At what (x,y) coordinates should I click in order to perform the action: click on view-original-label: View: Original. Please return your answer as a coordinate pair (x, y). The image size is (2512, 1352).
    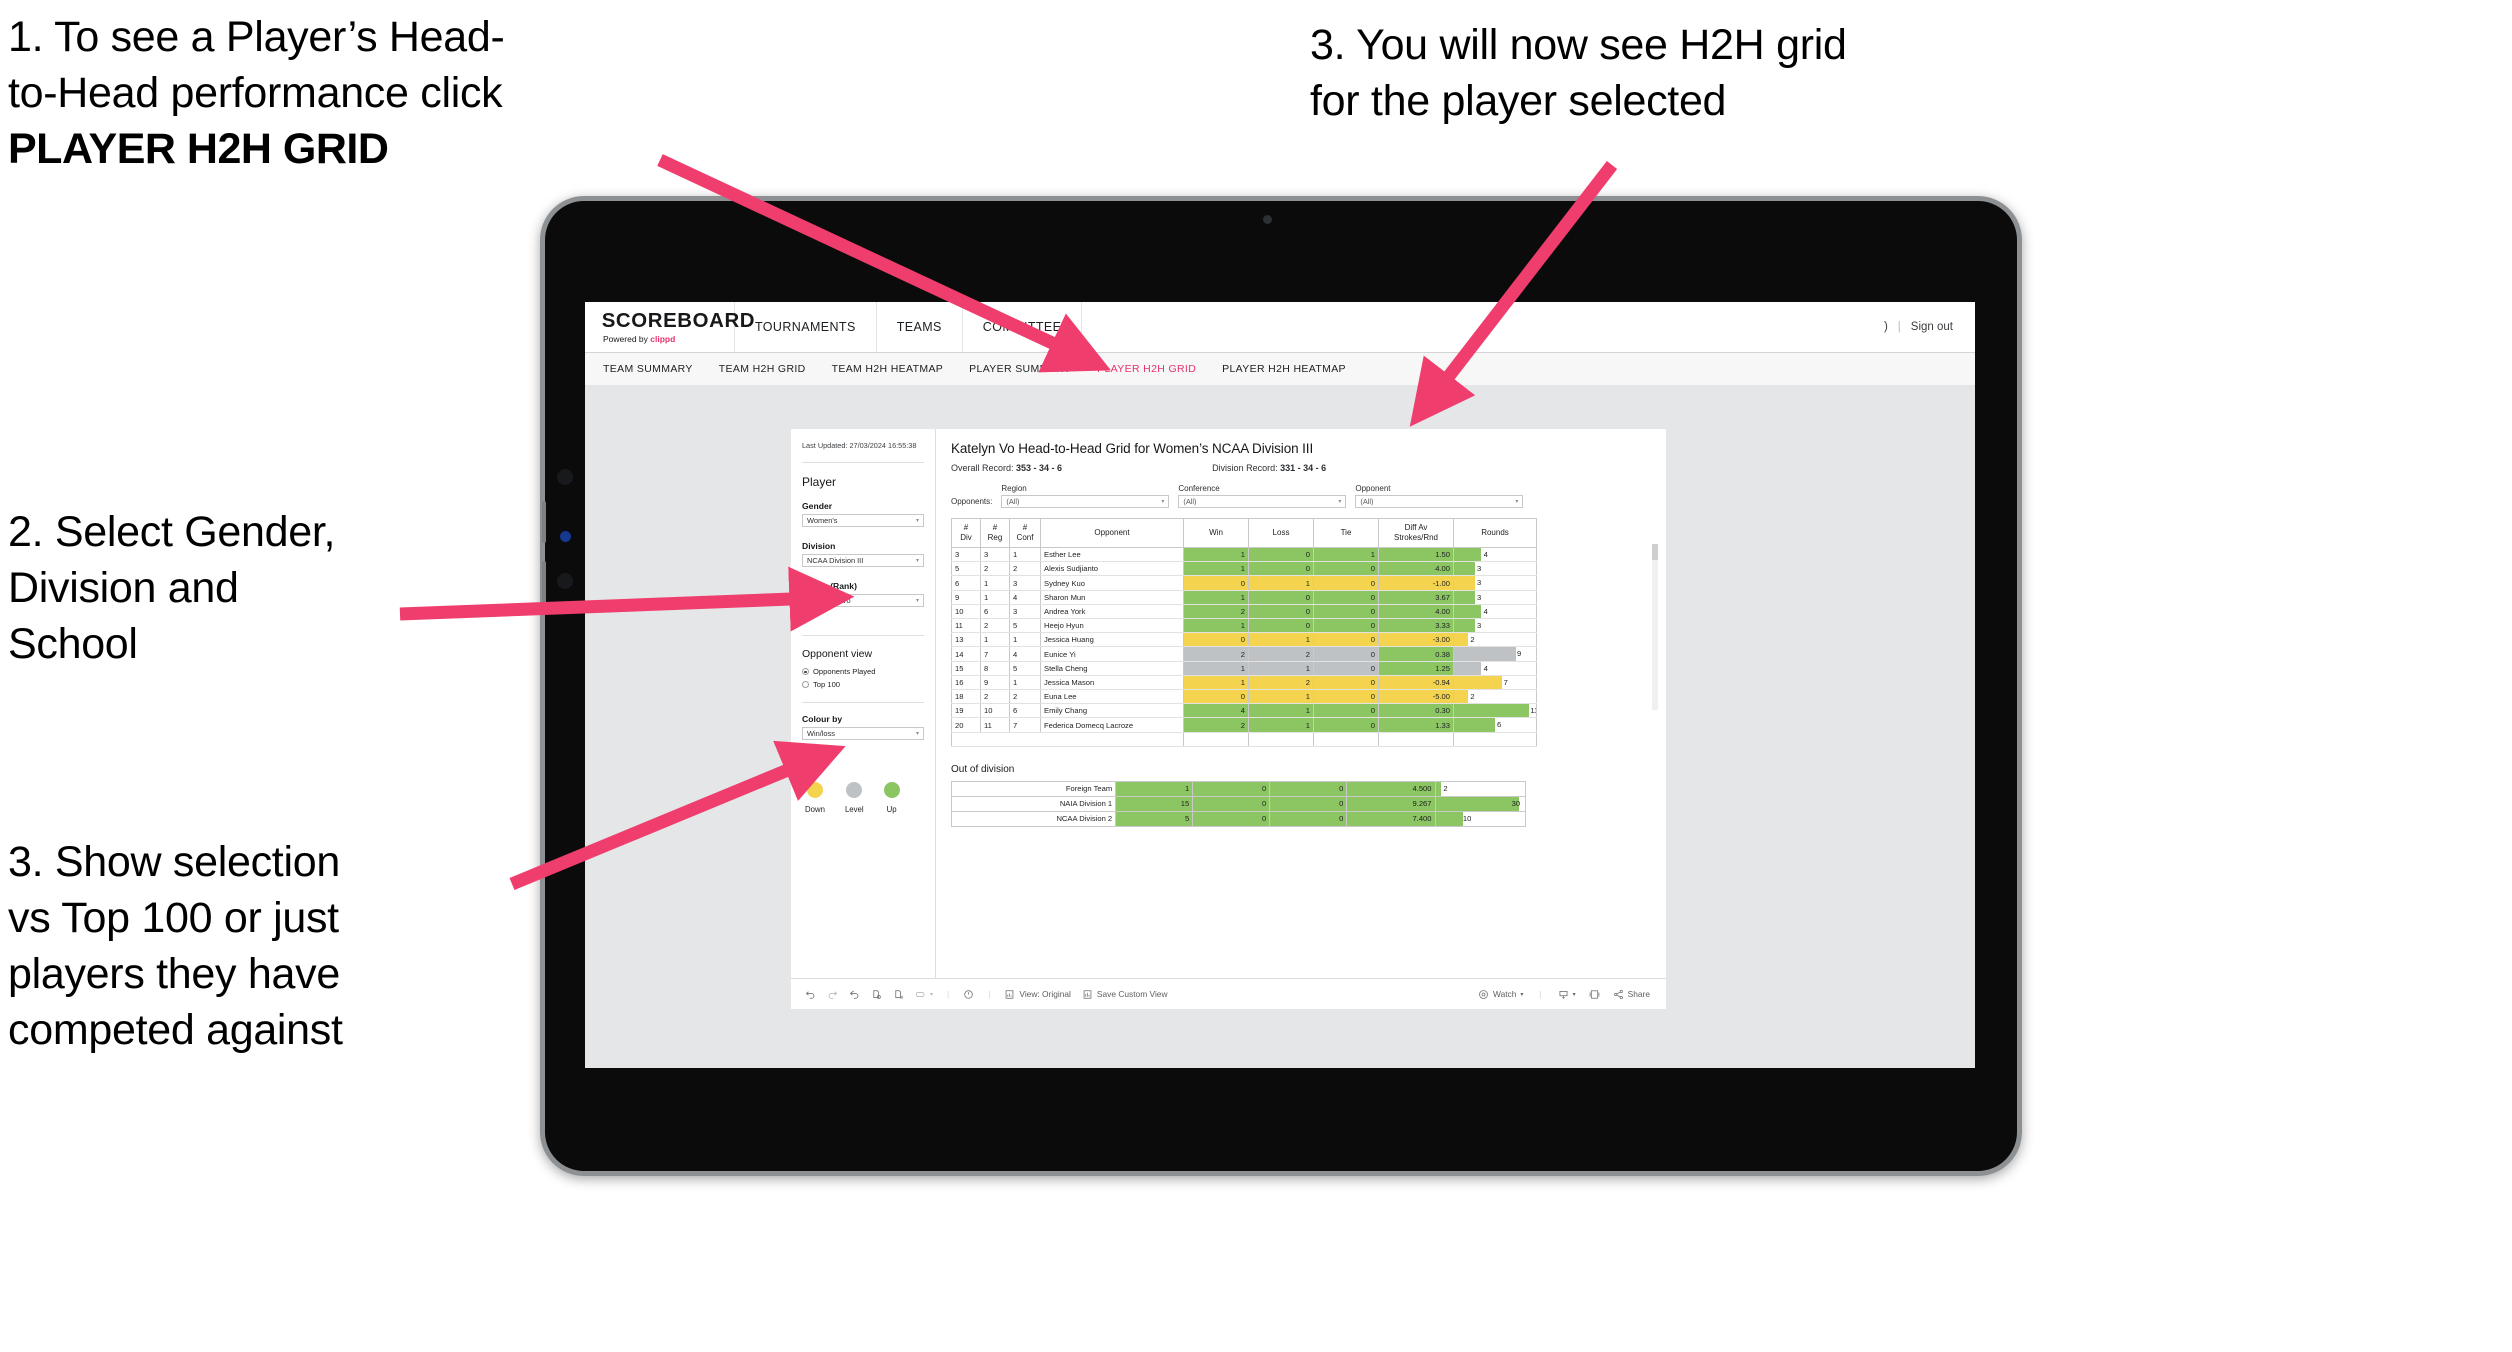
    Looking at the image, I should click on (1045, 994).